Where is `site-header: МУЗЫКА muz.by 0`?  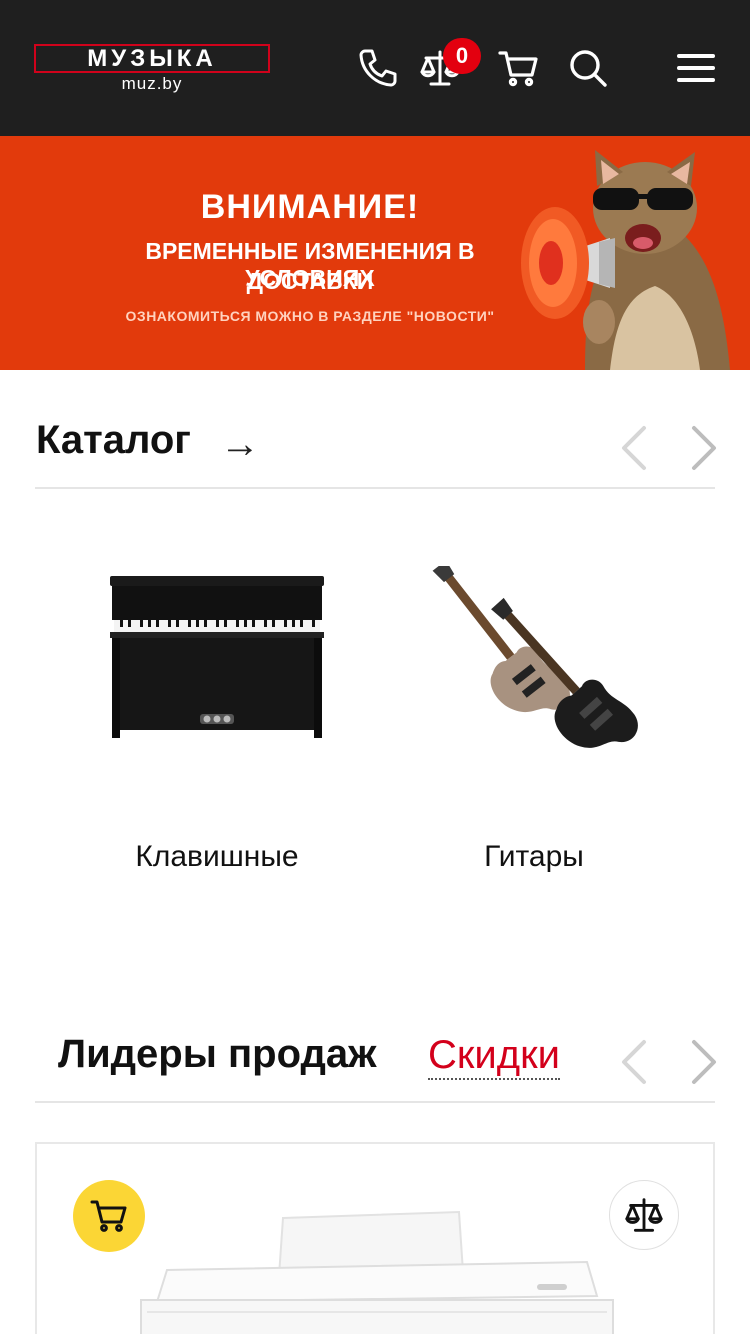 site-header: МУЗЫКА muz.by 0 is located at coordinates (375, 68).